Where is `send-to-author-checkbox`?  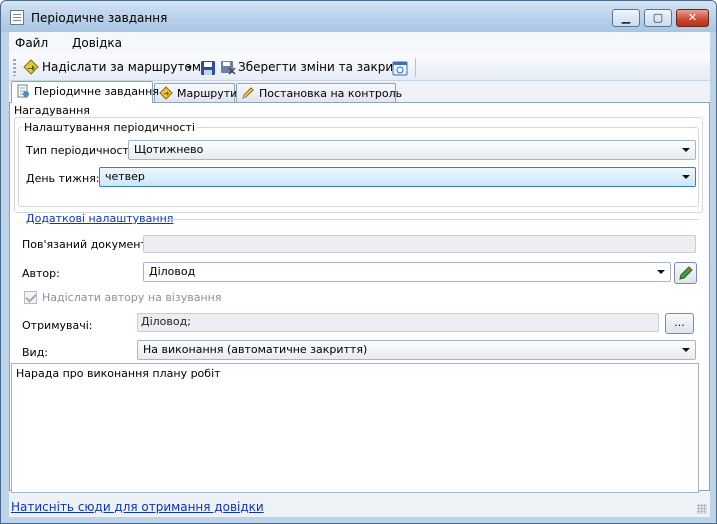
send-to-author-checkbox is located at coordinates (30, 297).